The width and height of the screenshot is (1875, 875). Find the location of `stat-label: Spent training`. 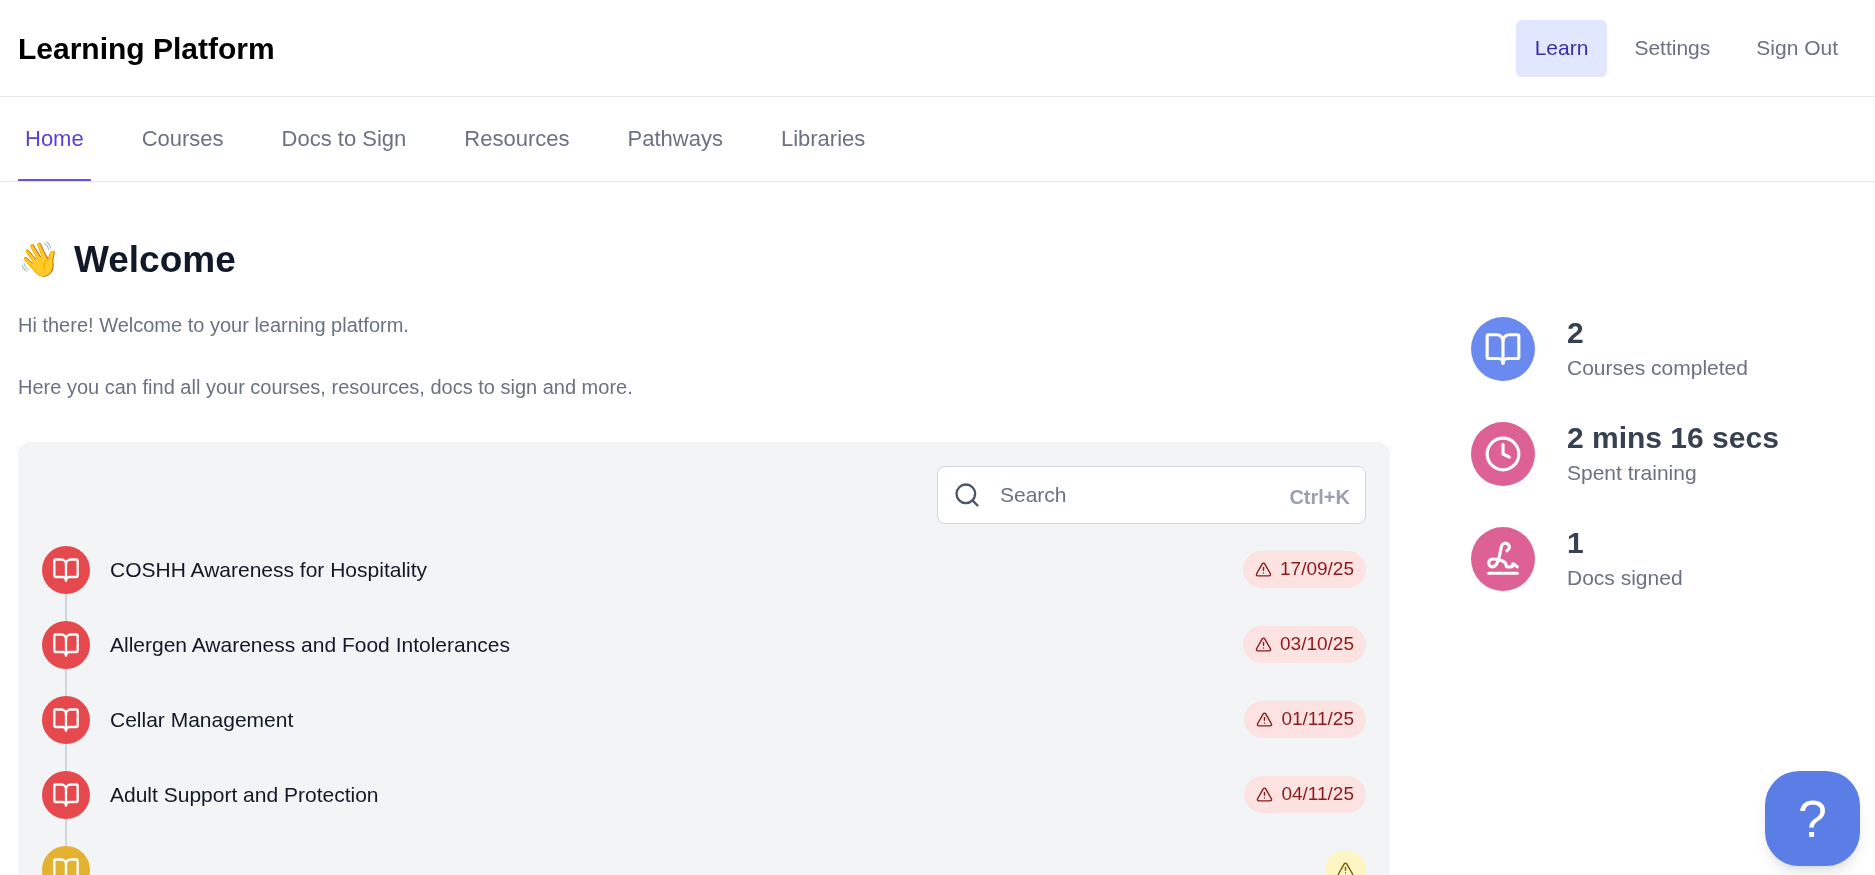

stat-label: Spent training is located at coordinates (1632, 472).